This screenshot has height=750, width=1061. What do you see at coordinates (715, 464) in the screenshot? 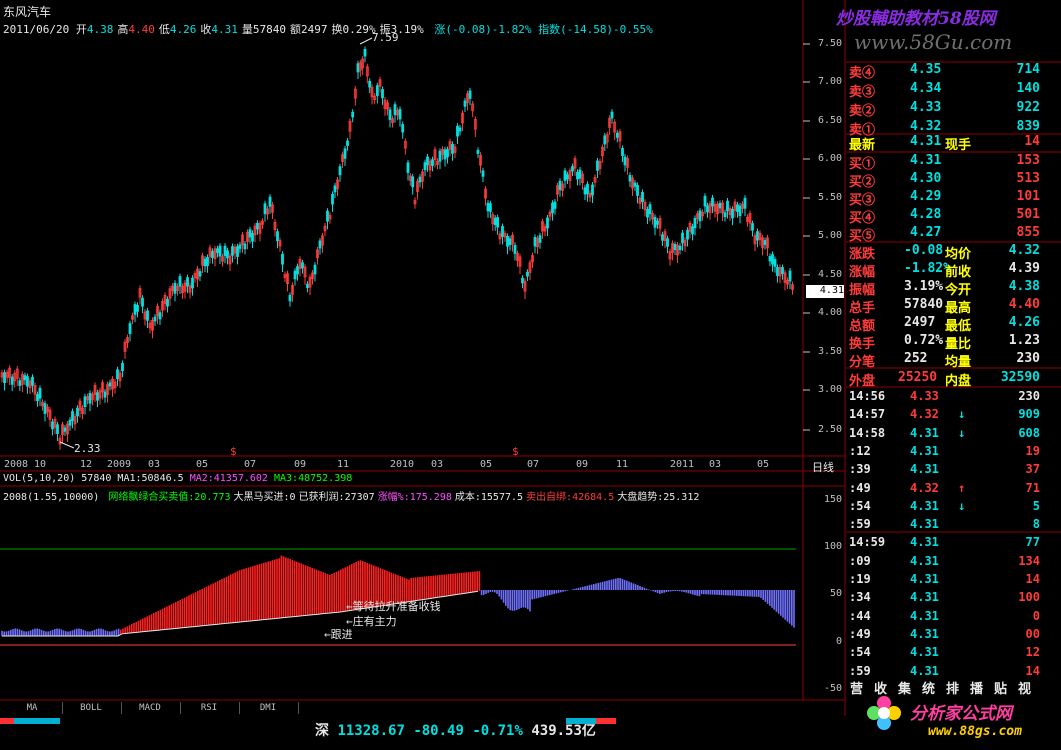
I see `date-tick: 03` at bounding box center [715, 464].